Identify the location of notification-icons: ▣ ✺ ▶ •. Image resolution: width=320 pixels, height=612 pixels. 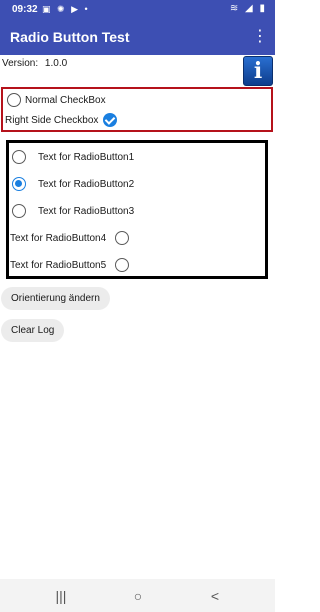
(66, 9).